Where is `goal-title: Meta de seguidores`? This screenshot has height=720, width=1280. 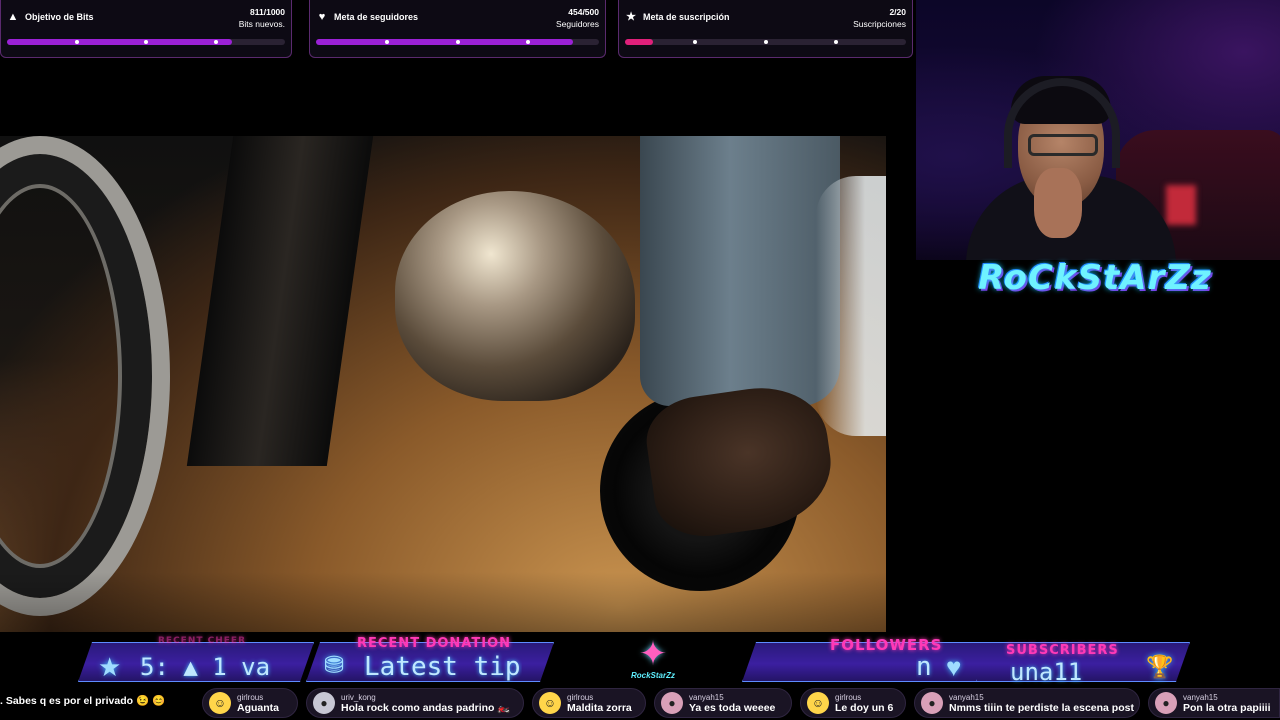 goal-title: Meta de seguidores is located at coordinates (376, 17).